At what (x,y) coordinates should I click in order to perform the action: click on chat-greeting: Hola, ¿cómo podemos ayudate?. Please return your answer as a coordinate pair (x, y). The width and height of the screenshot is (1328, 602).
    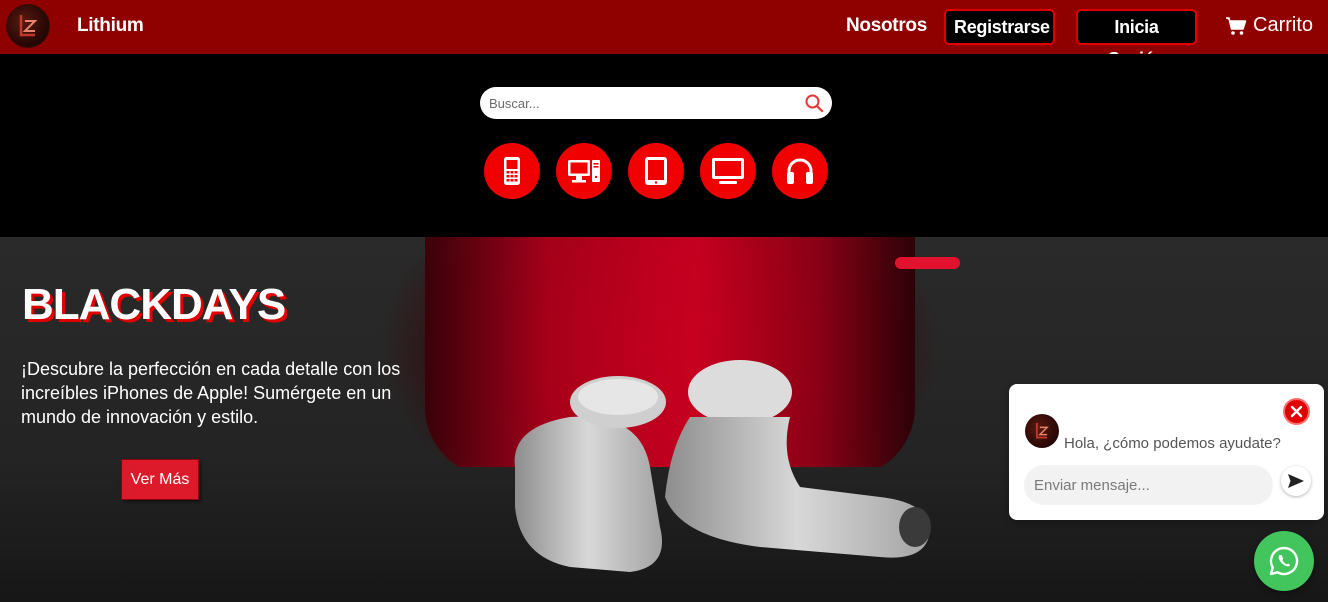
    Looking at the image, I should click on (1172, 443).